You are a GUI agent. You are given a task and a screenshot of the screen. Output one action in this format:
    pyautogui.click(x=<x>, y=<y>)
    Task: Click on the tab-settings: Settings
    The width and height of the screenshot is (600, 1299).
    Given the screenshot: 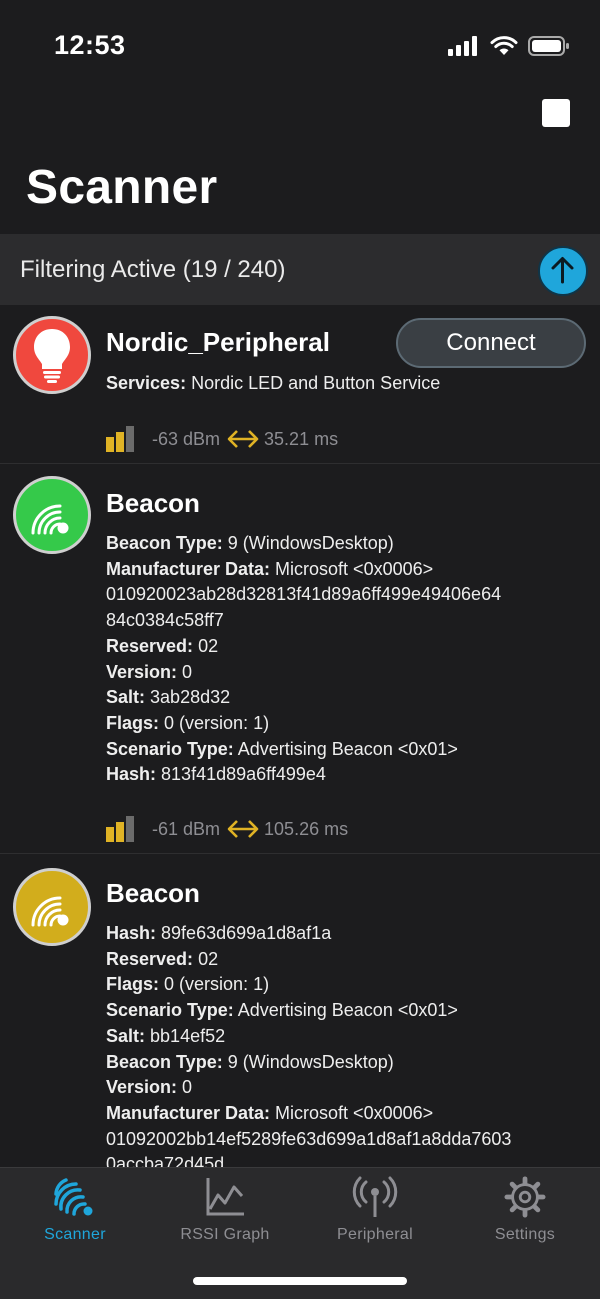 What is the action you would take?
    pyautogui.click(x=525, y=1210)
    